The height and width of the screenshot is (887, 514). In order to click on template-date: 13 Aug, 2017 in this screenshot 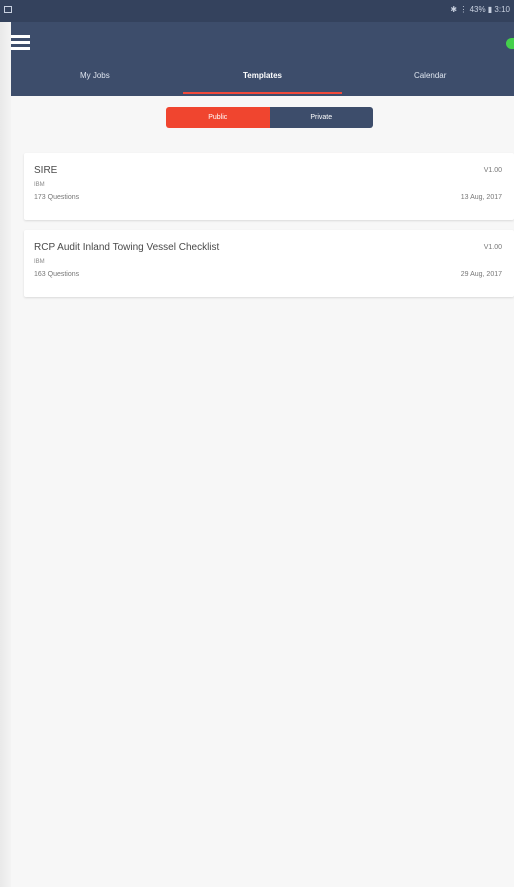, I will do `click(481, 197)`.